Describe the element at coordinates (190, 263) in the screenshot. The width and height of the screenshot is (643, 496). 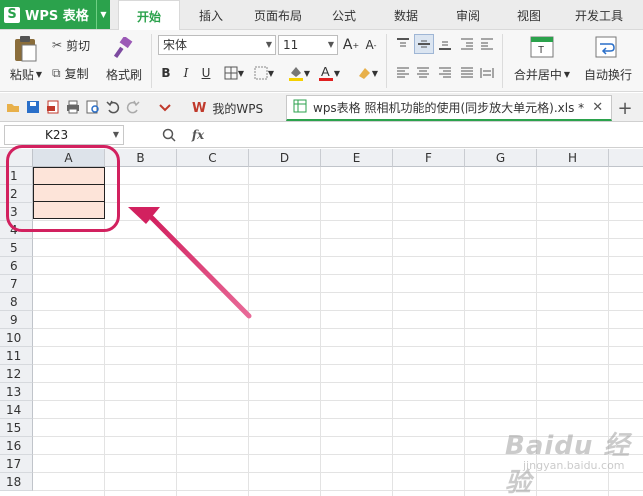
I see `annotation-arrow-icon` at that location.